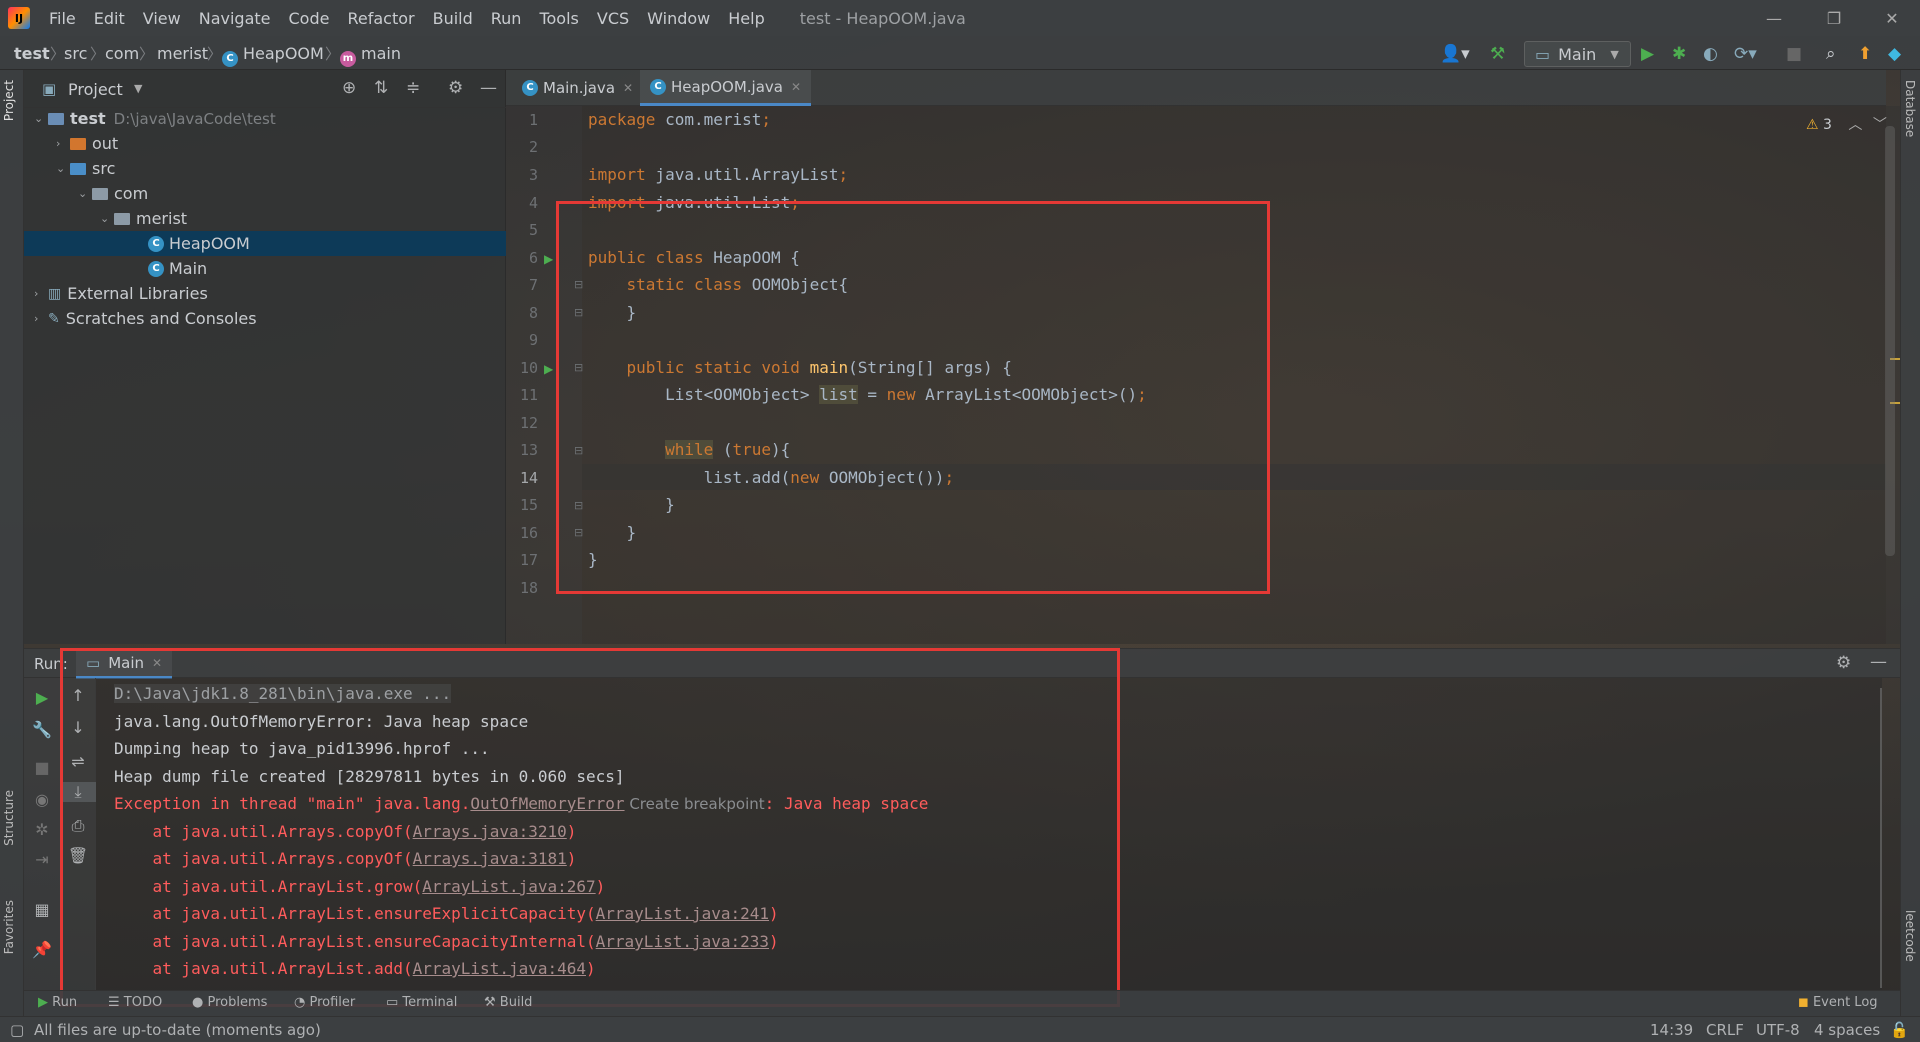 This screenshot has height=1042, width=1920. What do you see at coordinates (682, 941) in the screenshot?
I see `stack-frame-link: ArrayList.java:233` at bounding box center [682, 941].